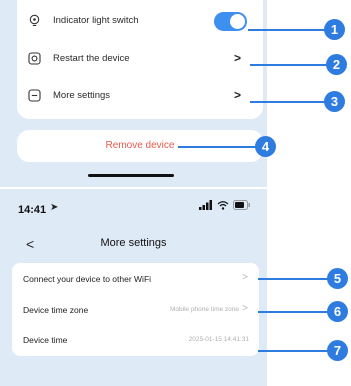 The width and height of the screenshot is (351, 386). Describe the element at coordinates (334, 101) in the screenshot. I see `callout-badge-3: 3` at that location.